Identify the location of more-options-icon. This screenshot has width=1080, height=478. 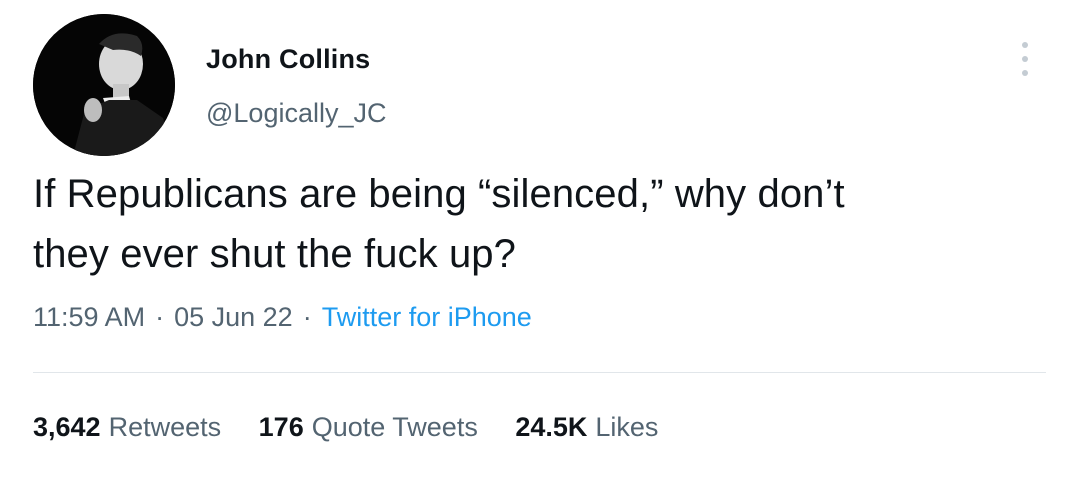
(1025, 60).